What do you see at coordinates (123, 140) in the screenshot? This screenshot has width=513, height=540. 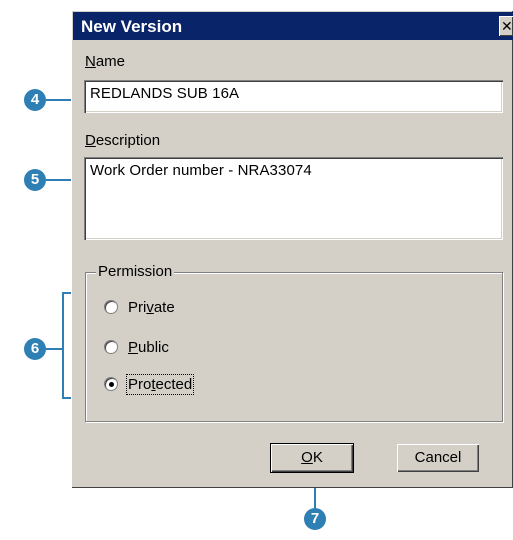 I see `description-label: Description` at bounding box center [123, 140].